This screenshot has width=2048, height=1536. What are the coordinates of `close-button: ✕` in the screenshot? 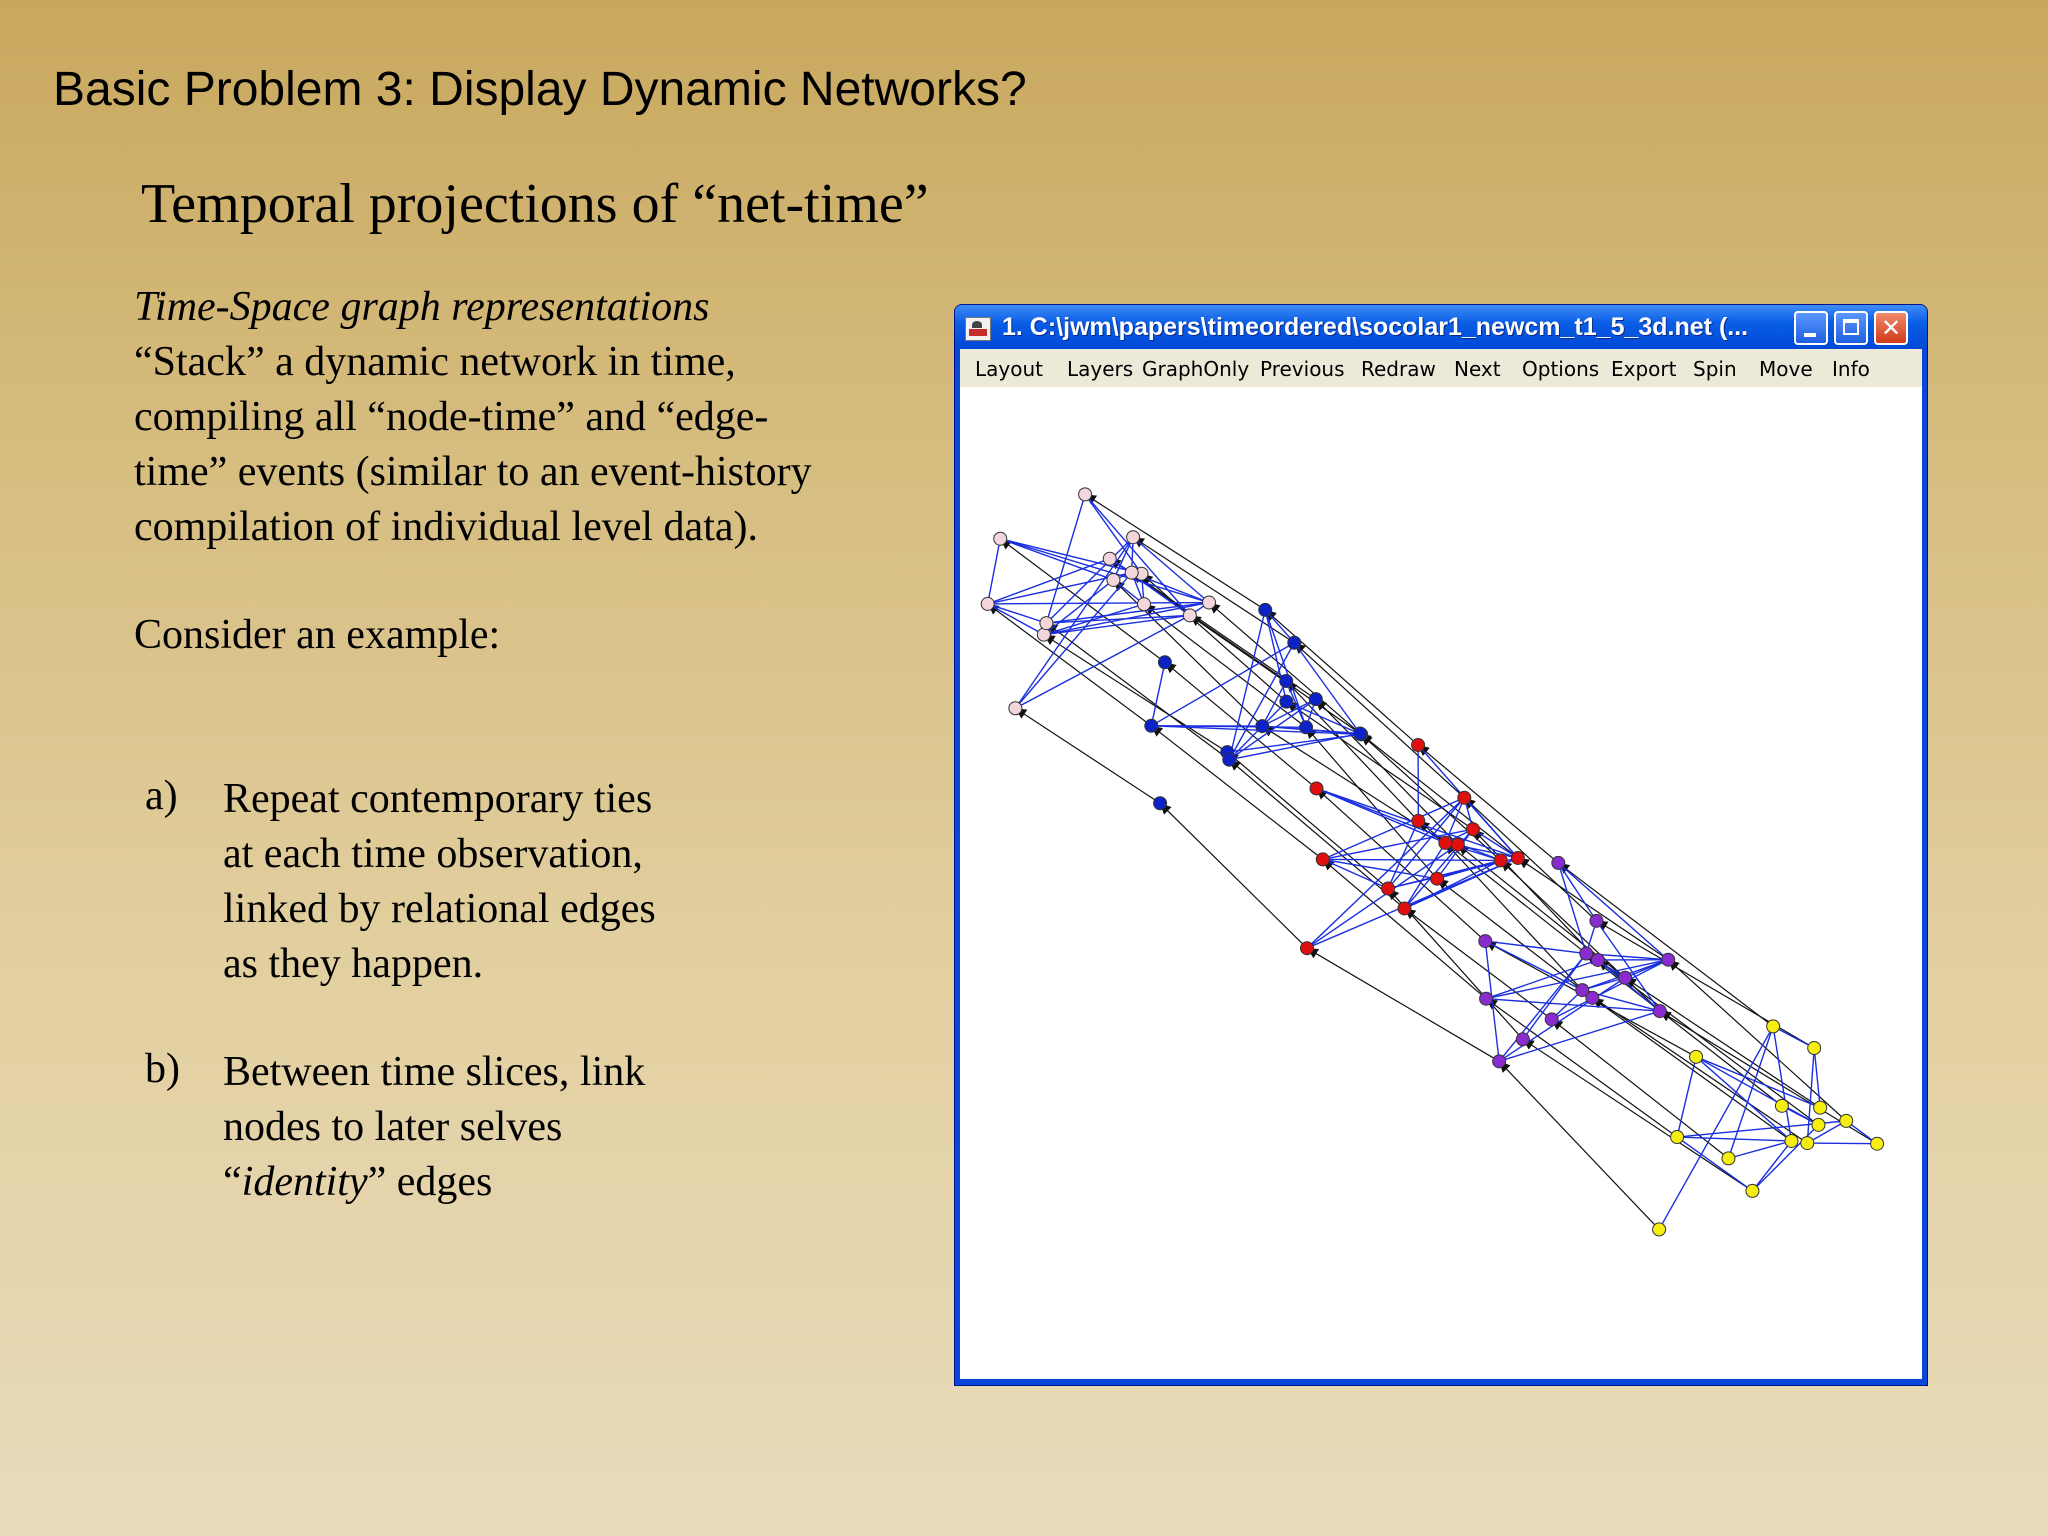 It's located at (1891, 328).